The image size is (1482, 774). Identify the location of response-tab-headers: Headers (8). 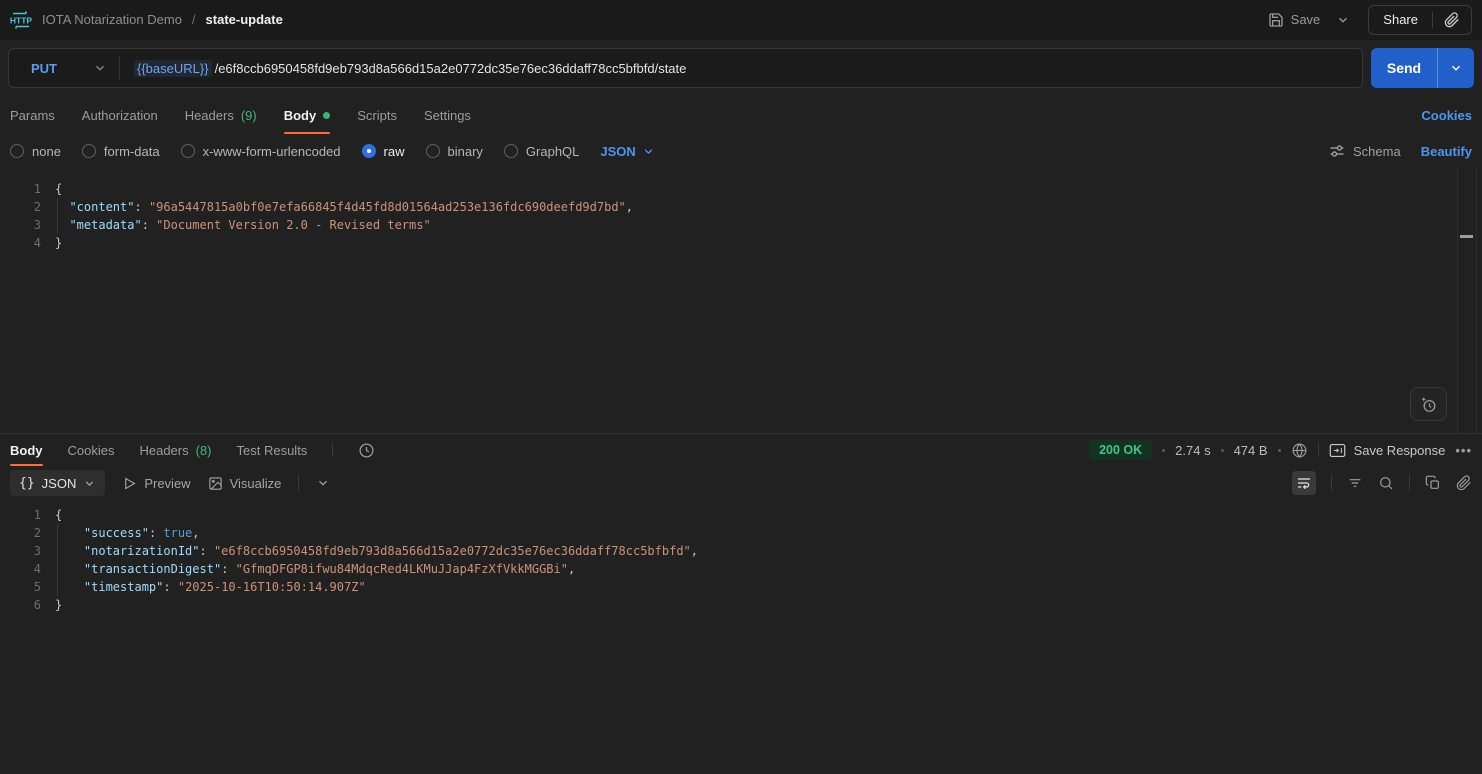
(175, 450).